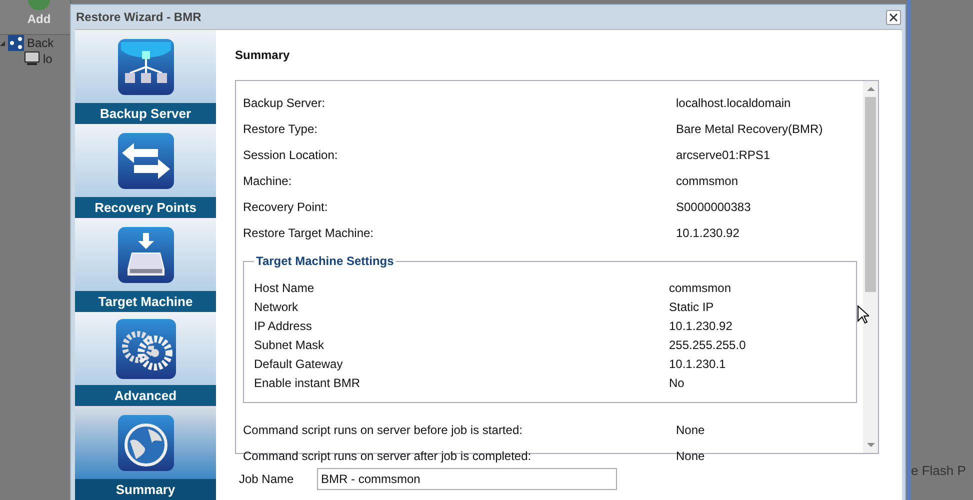 This screenshot has width=973, height=500. Describe the element at coordinates (16, 43) in the screenshot. I see `network-icon` at that location.